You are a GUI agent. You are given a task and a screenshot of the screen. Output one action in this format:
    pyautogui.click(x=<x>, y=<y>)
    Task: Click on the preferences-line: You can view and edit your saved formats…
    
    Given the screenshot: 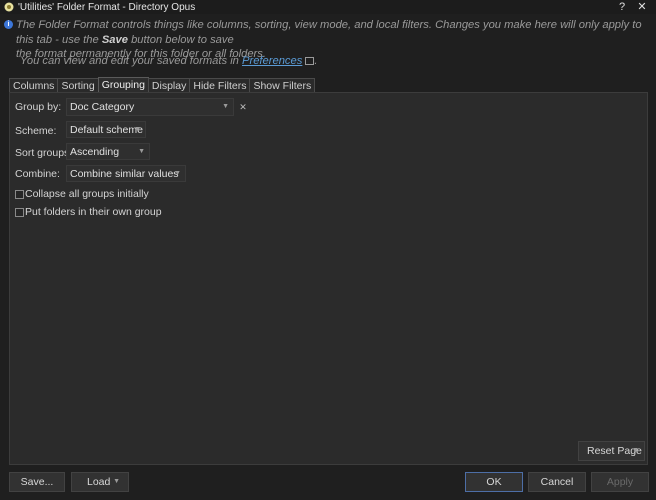 What is the action you would take?
    pyautogui.click(x=169, y=61)
    